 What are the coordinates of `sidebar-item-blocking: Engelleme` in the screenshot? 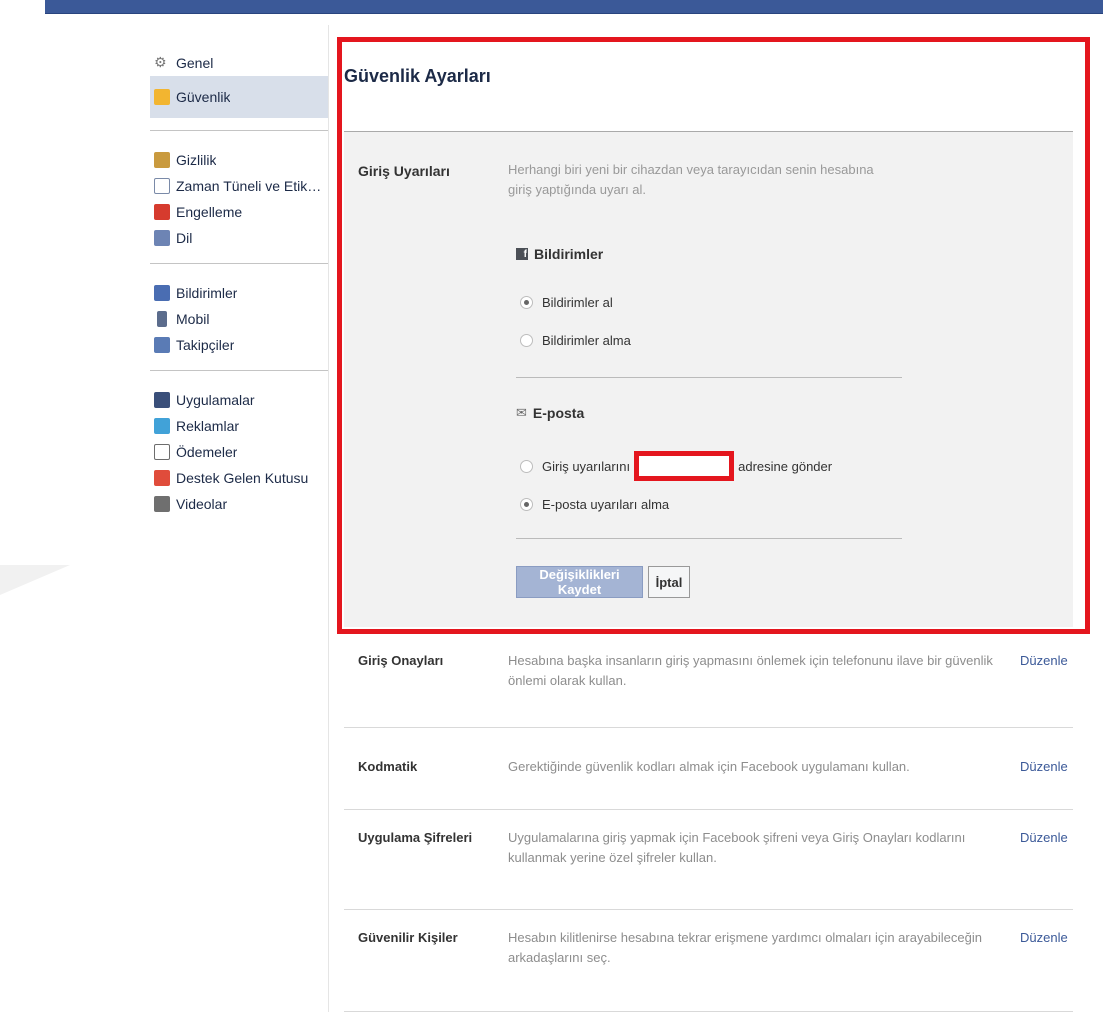 It's located at (239, 212).